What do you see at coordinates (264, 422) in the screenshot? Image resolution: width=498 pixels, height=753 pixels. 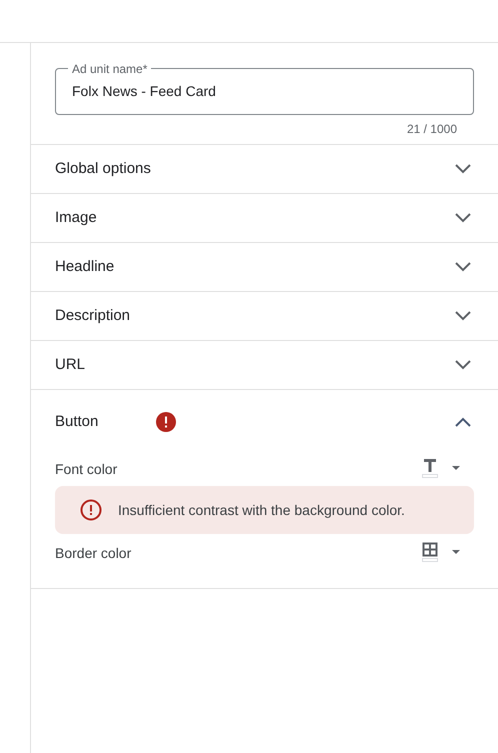 I see `section-header: Button` at bounding box center [264, 422].